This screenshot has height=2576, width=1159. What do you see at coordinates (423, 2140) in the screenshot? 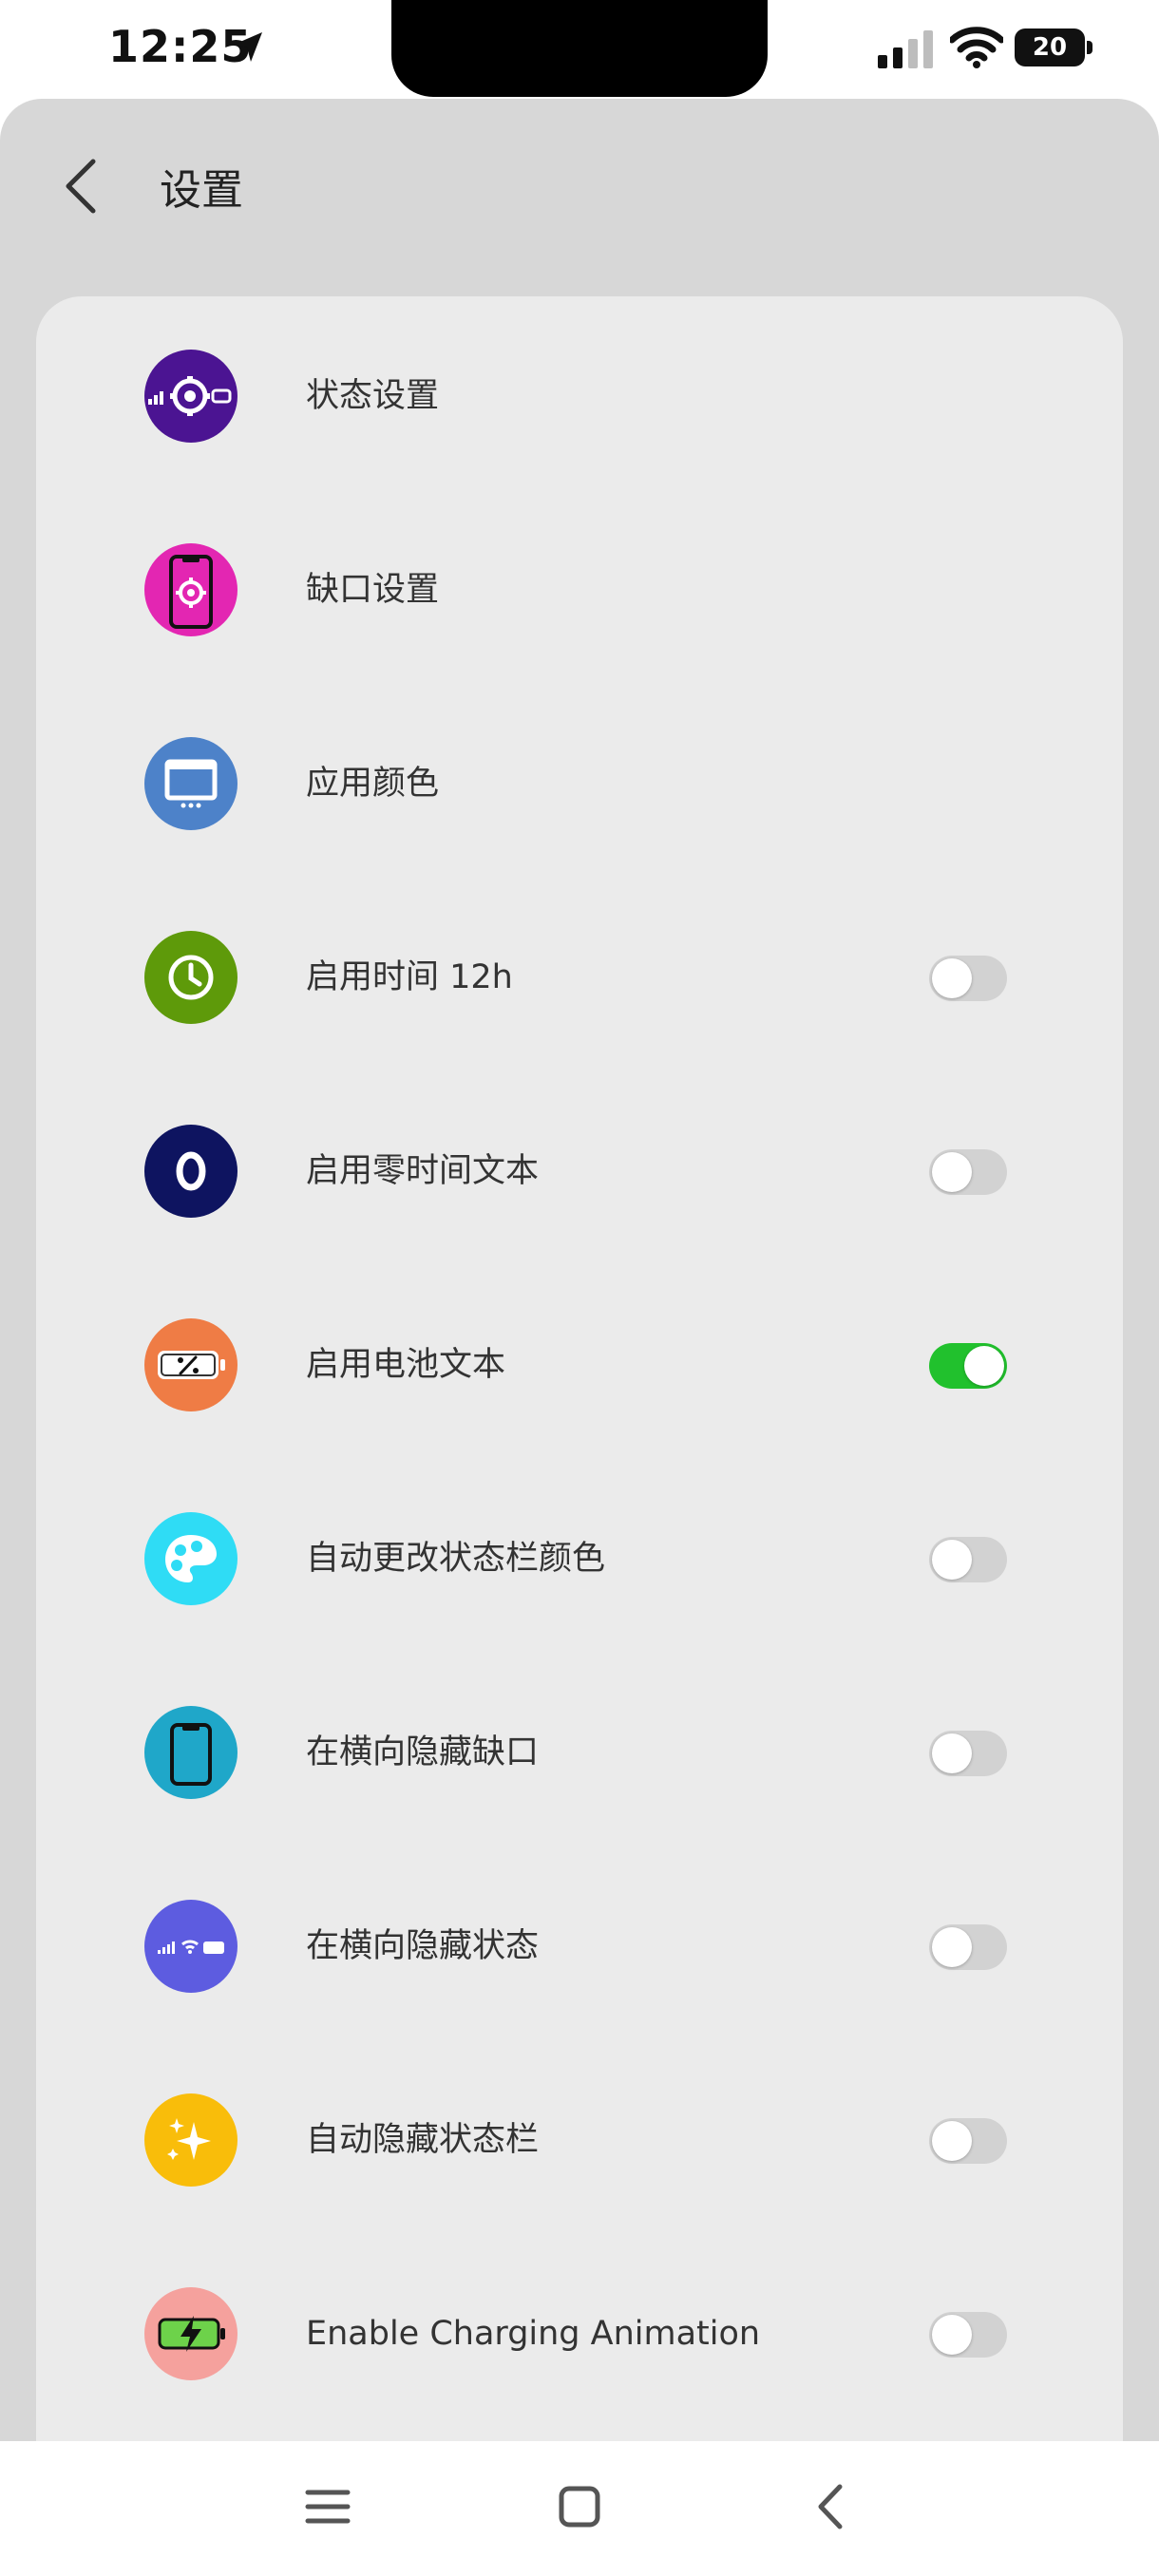
I see `settings-row-label: 自动隐藏状态栏` at bounding box center [423, 2140].